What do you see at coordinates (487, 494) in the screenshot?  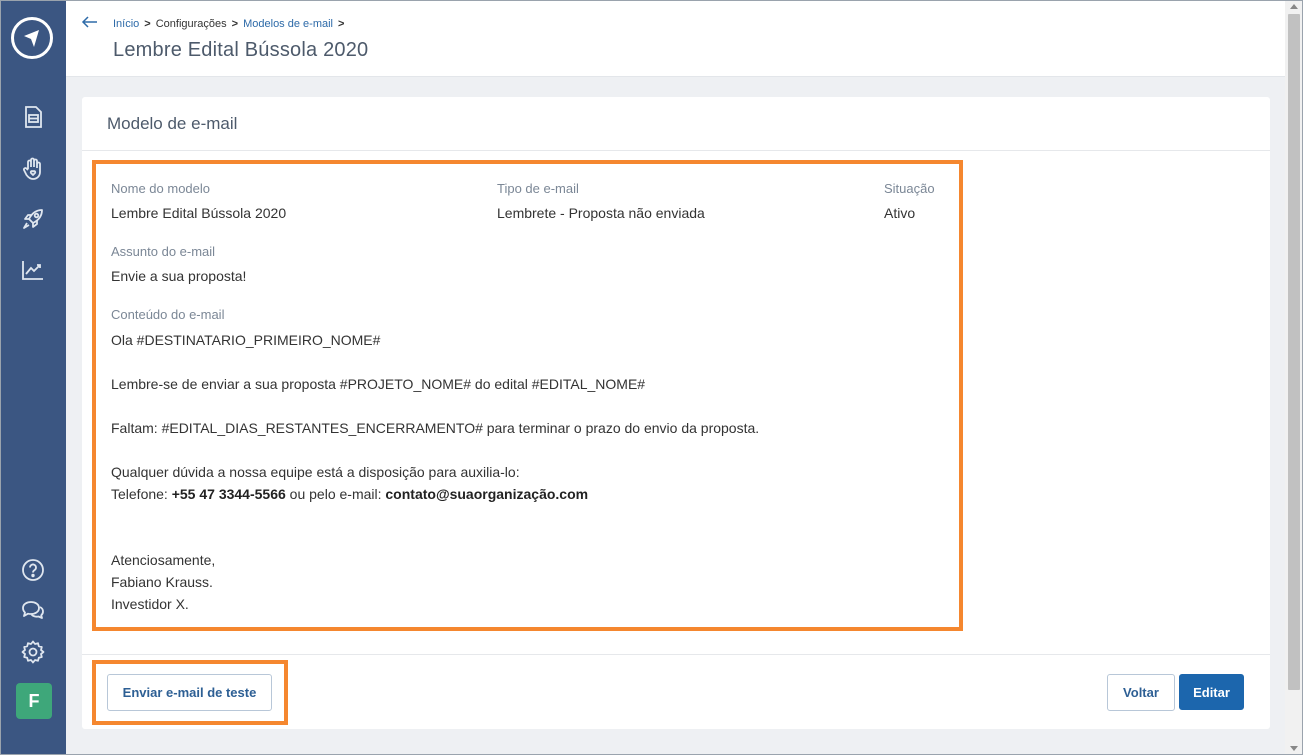 I see `contact-email: contato@suaorganização.com` at bounding box center [487, 494].